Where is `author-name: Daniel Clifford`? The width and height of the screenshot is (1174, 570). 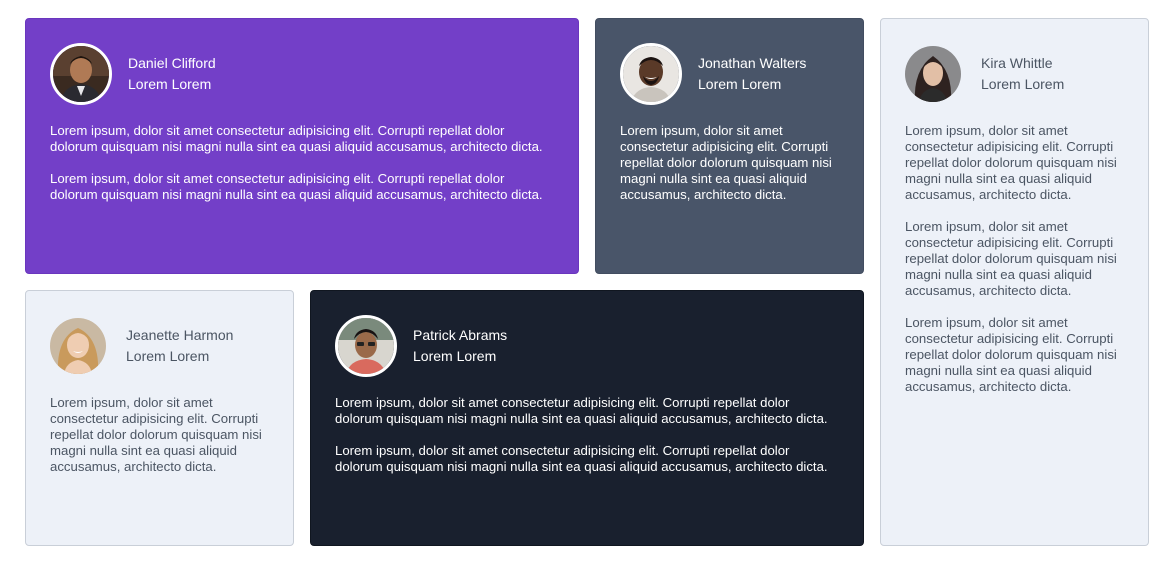
author-name: Daniel Clifford is located at coordinates (172, 63).